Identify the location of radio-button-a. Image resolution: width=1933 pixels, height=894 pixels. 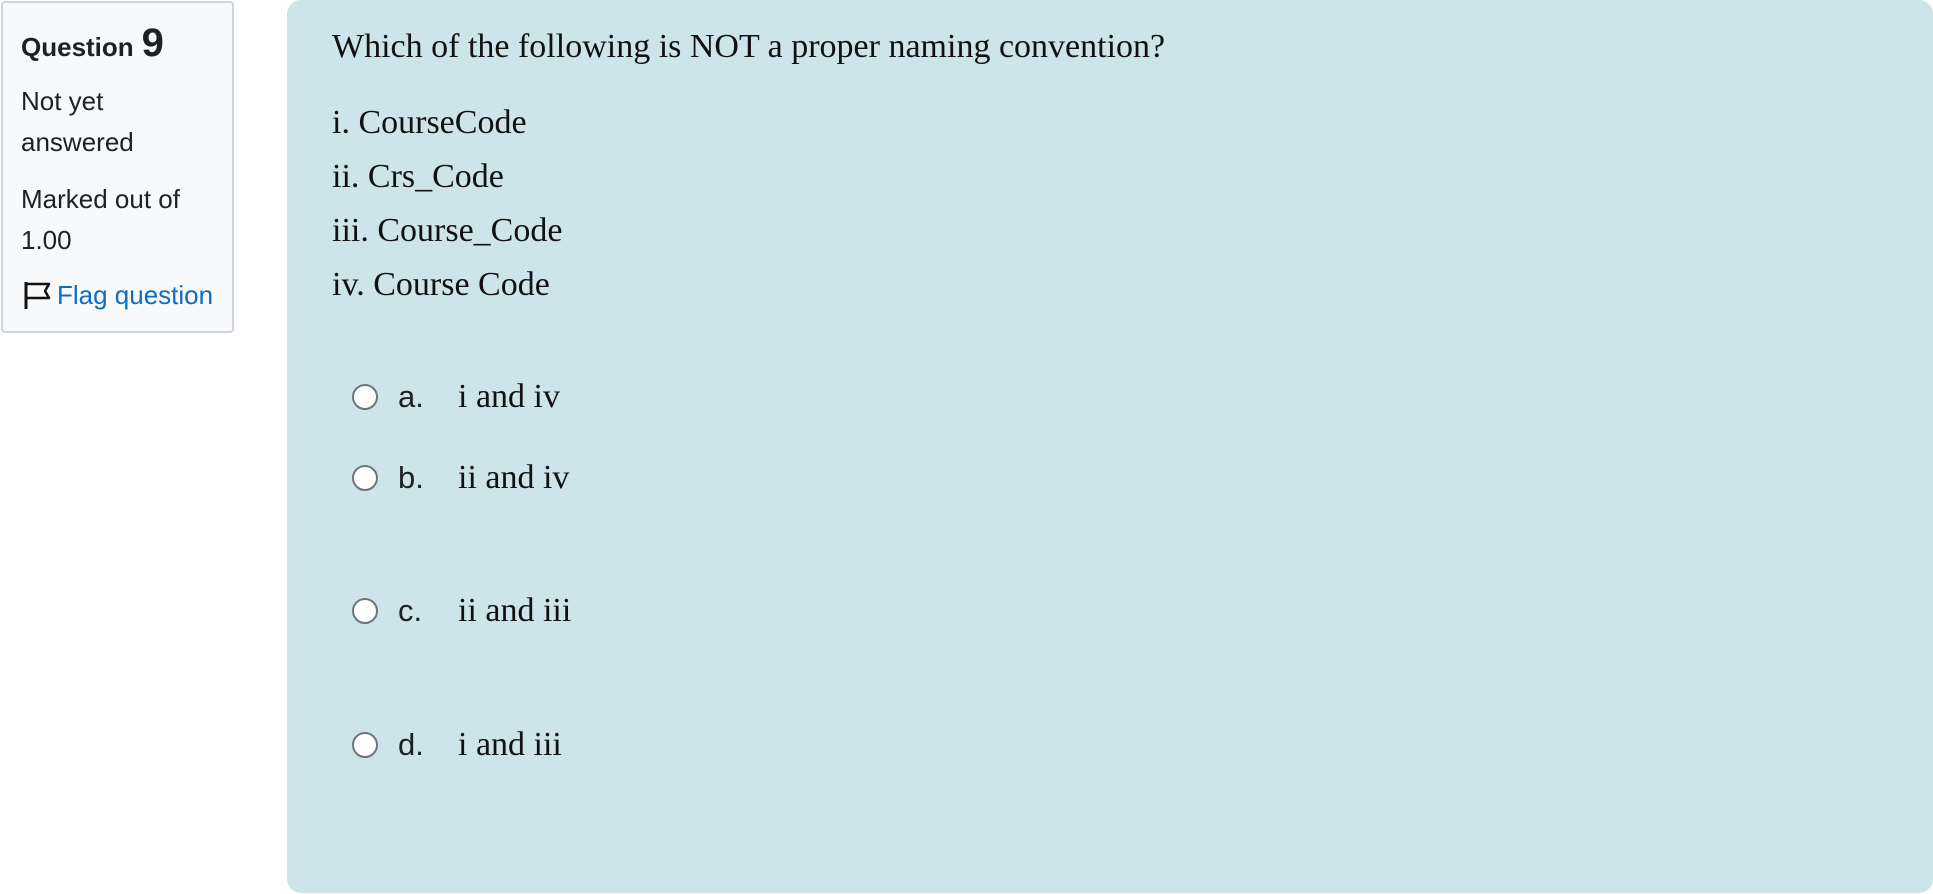
(365, 397).